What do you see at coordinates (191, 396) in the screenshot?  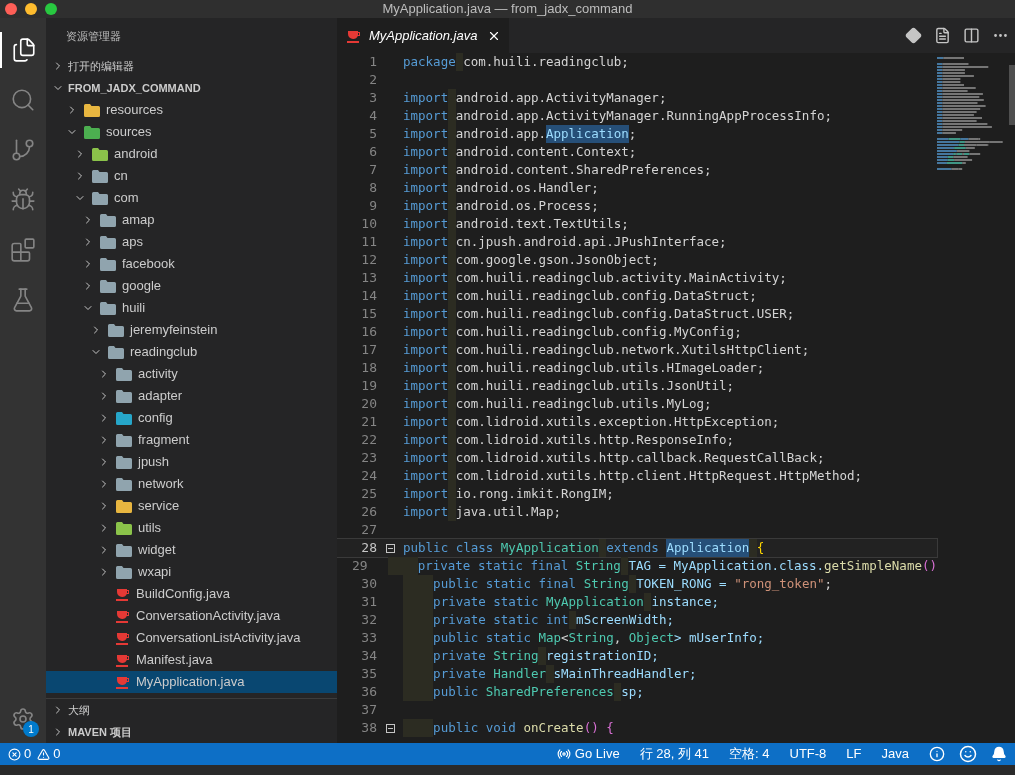 I see `tree-item: adapter` at bounding box center [191, 396].